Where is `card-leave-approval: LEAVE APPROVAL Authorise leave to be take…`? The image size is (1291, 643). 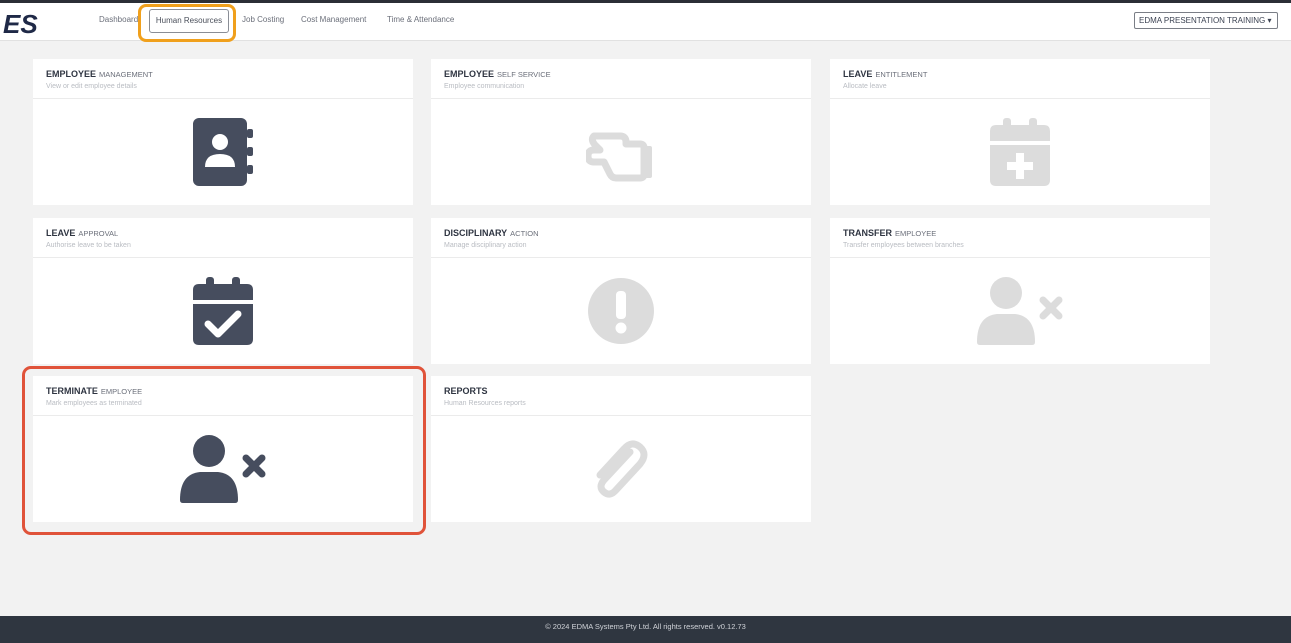
card-leave-approval: LEAVE APPROVAL Authorise leave to be take… is located at coordinates (223, 291).